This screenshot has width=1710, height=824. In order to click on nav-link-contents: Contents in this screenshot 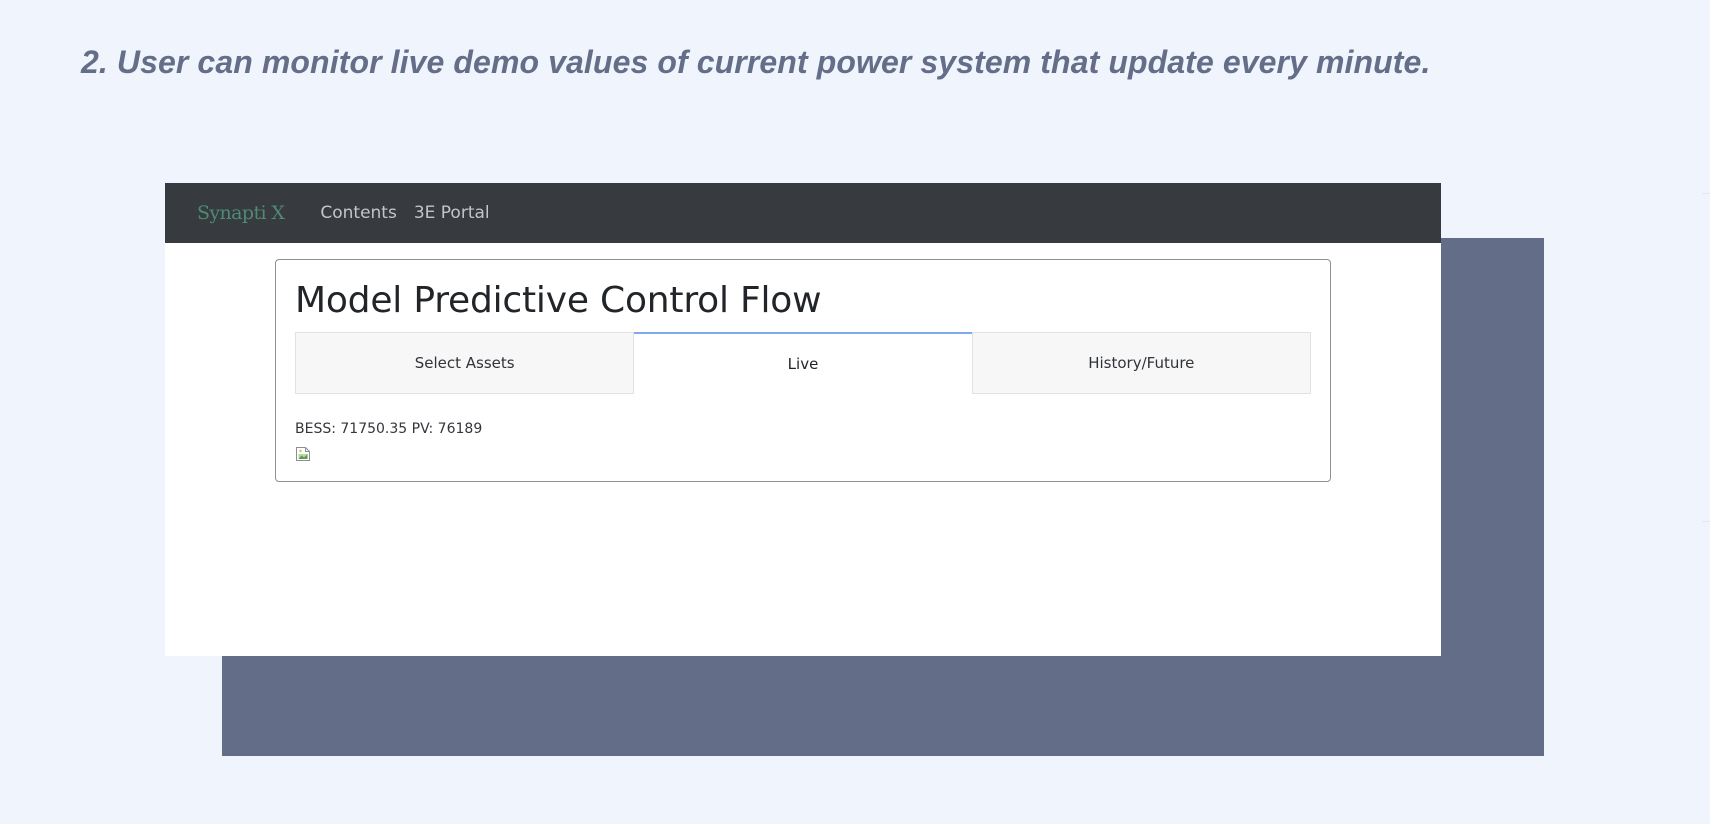, I will do `click(358, 213)`.